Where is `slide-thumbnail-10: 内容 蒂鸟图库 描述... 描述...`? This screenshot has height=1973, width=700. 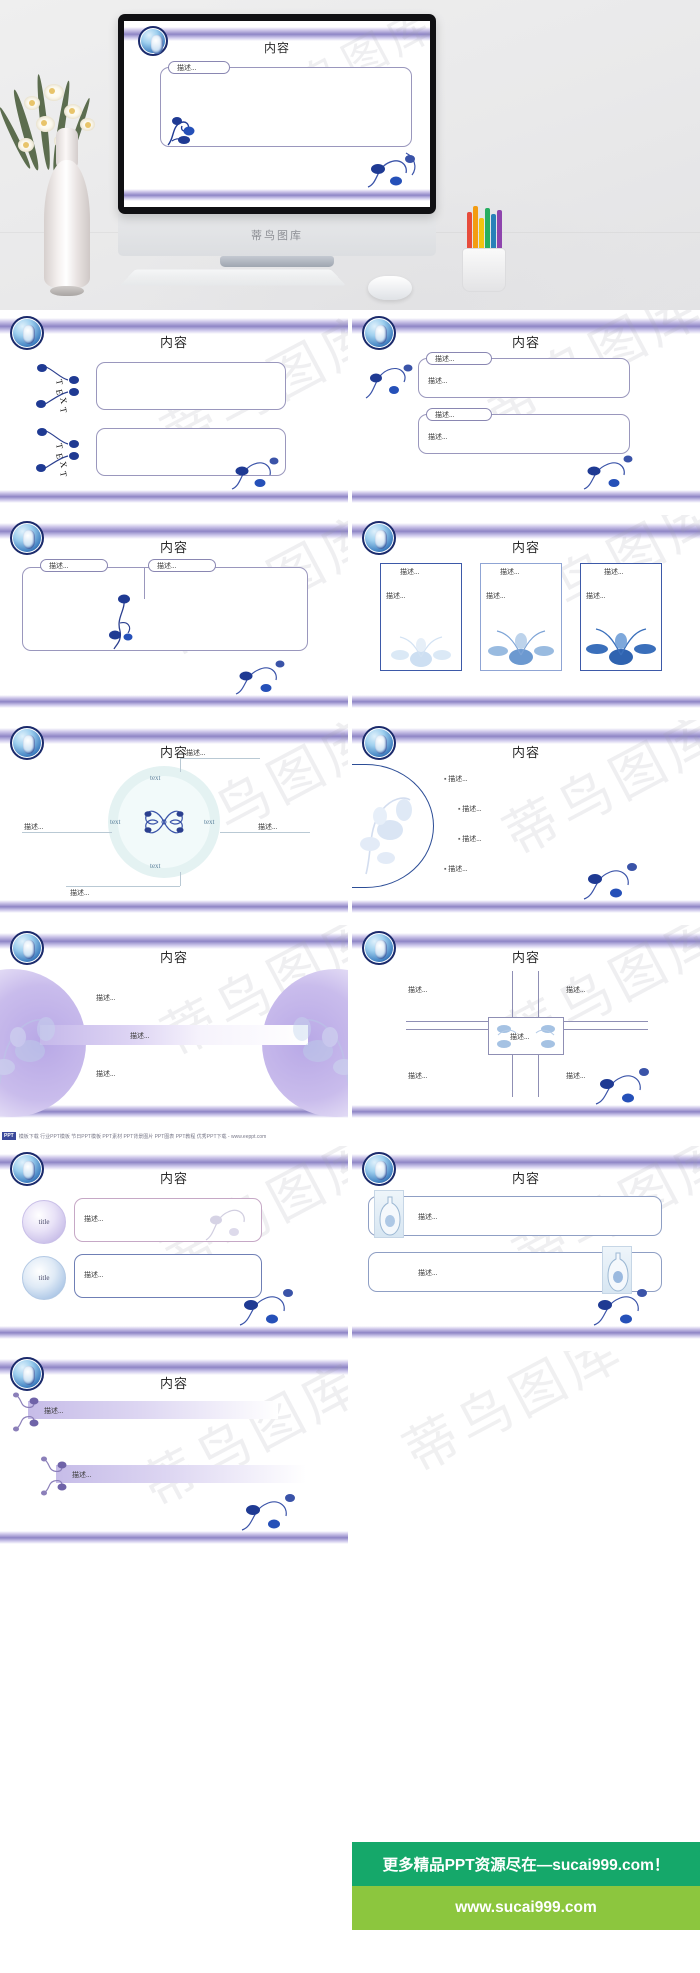 slide-thumbnail-10: 内容 蒂鸟图库 描述... 描述... is located at coordinates (526, 1246).